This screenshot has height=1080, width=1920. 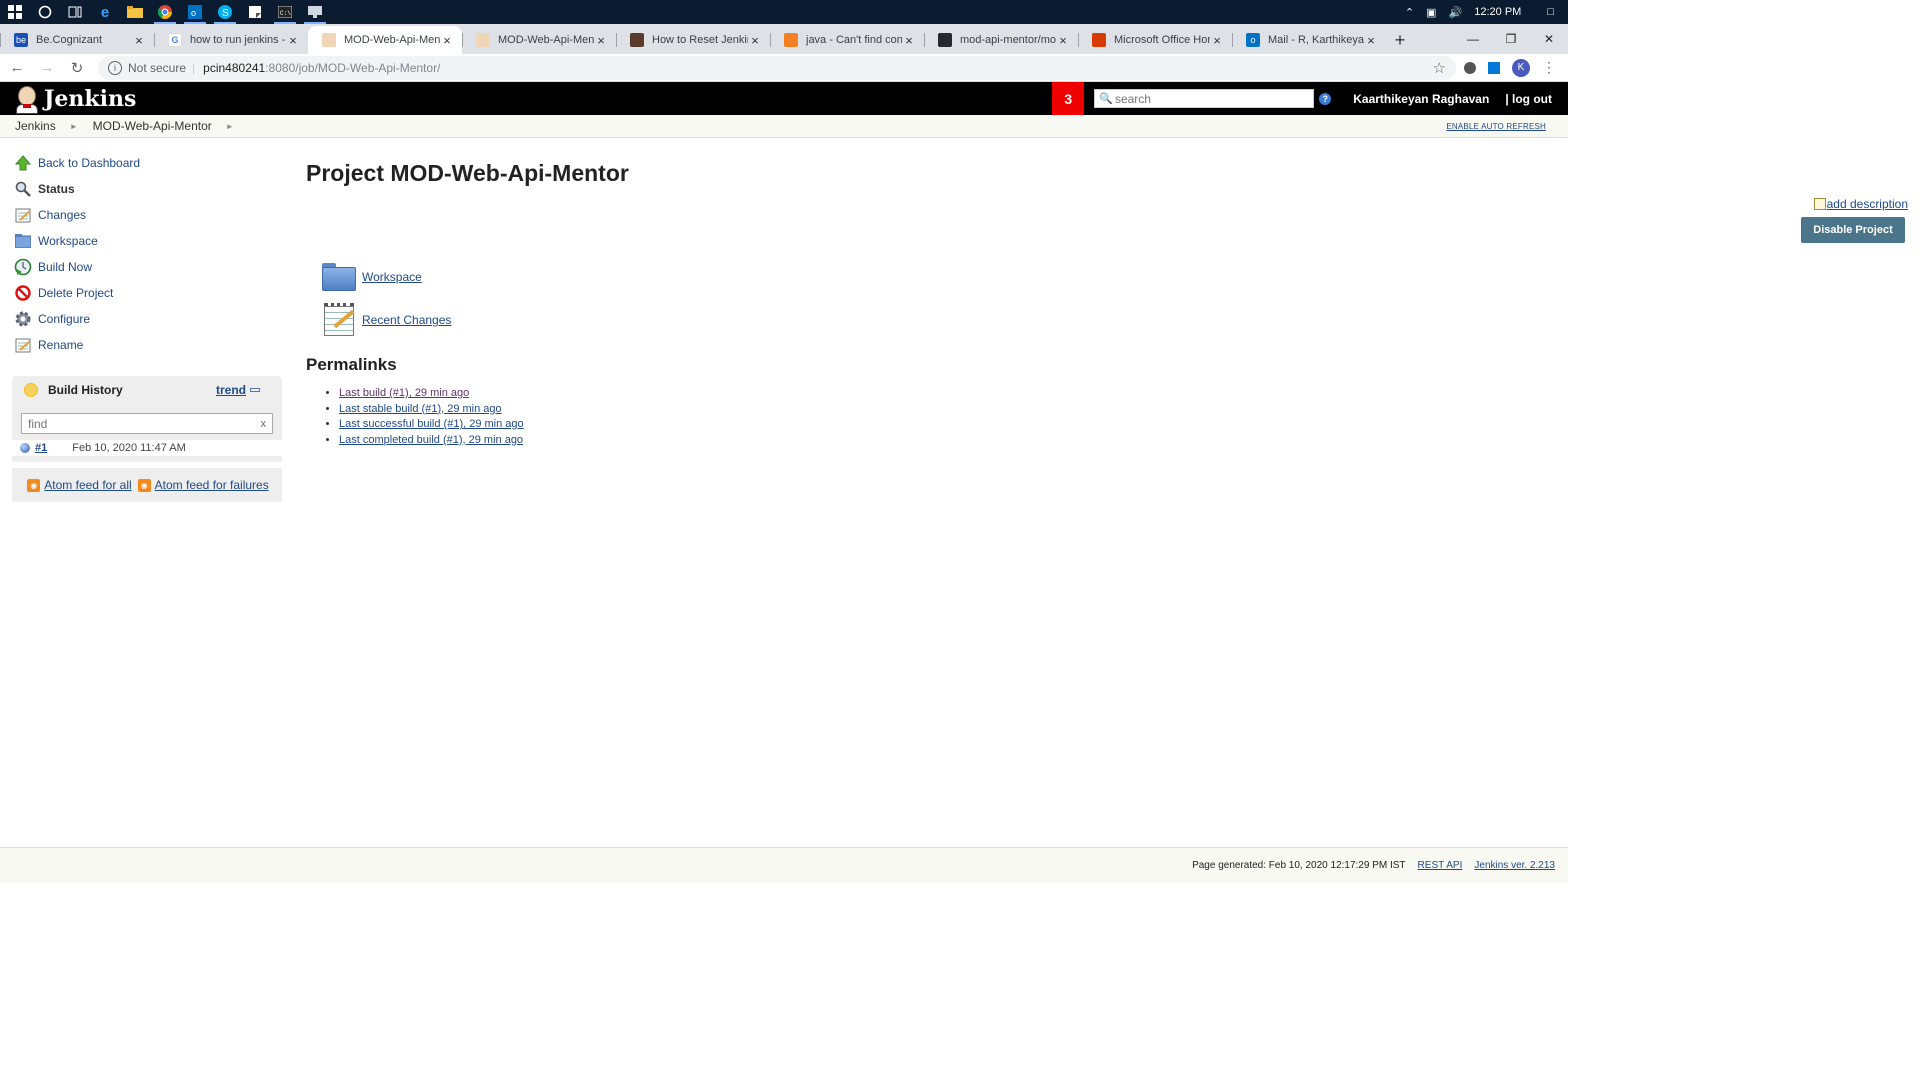 I want to click on add-description-link: add description, so click(x=1867, y=204).